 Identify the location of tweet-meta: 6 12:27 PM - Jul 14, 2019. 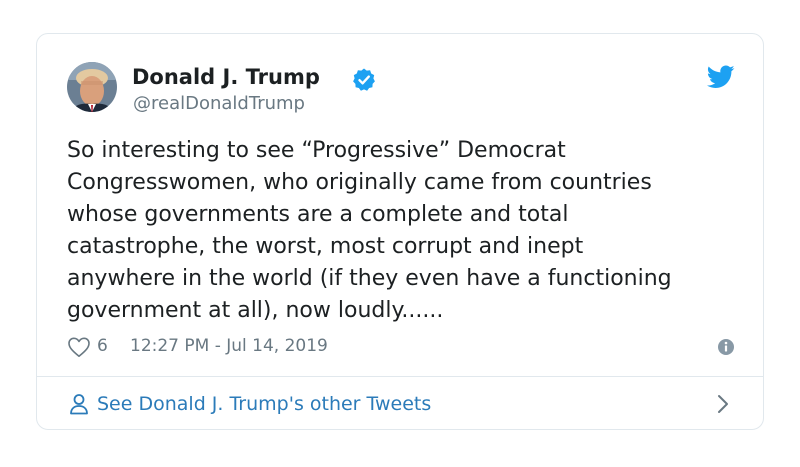
(401, 347).